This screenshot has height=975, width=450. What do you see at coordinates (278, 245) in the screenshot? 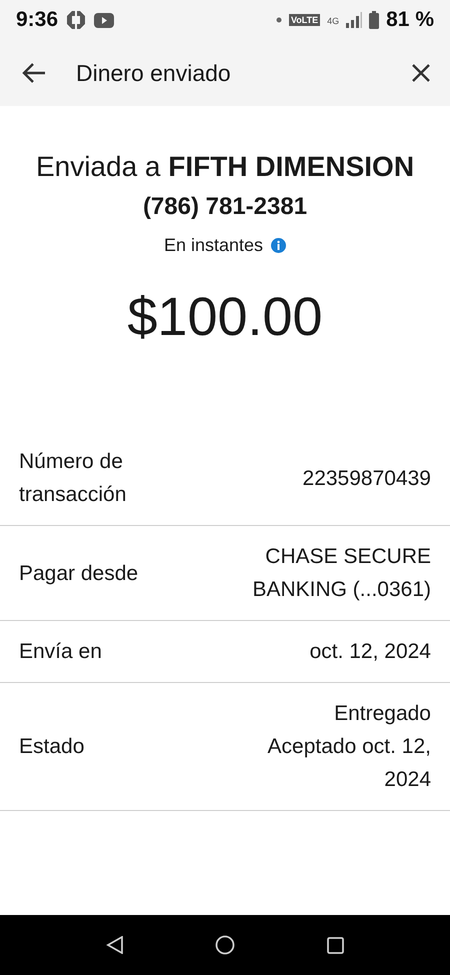
I see `info-icon` at bounding box center [278, 245].